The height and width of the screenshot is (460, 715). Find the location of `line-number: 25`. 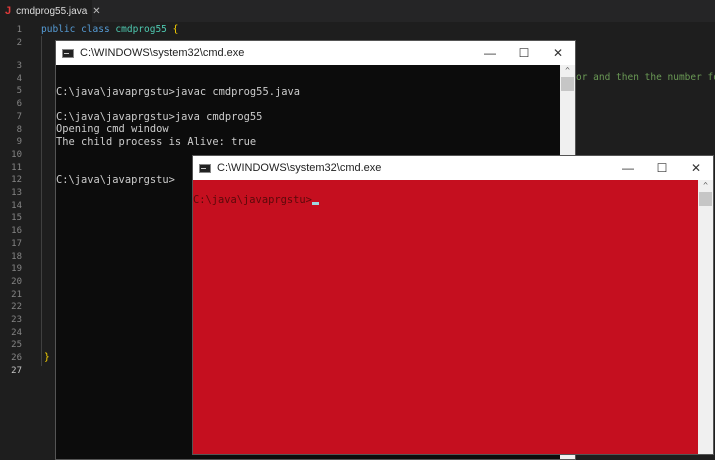

line-number: 25 is located at coordinates (16, 345).